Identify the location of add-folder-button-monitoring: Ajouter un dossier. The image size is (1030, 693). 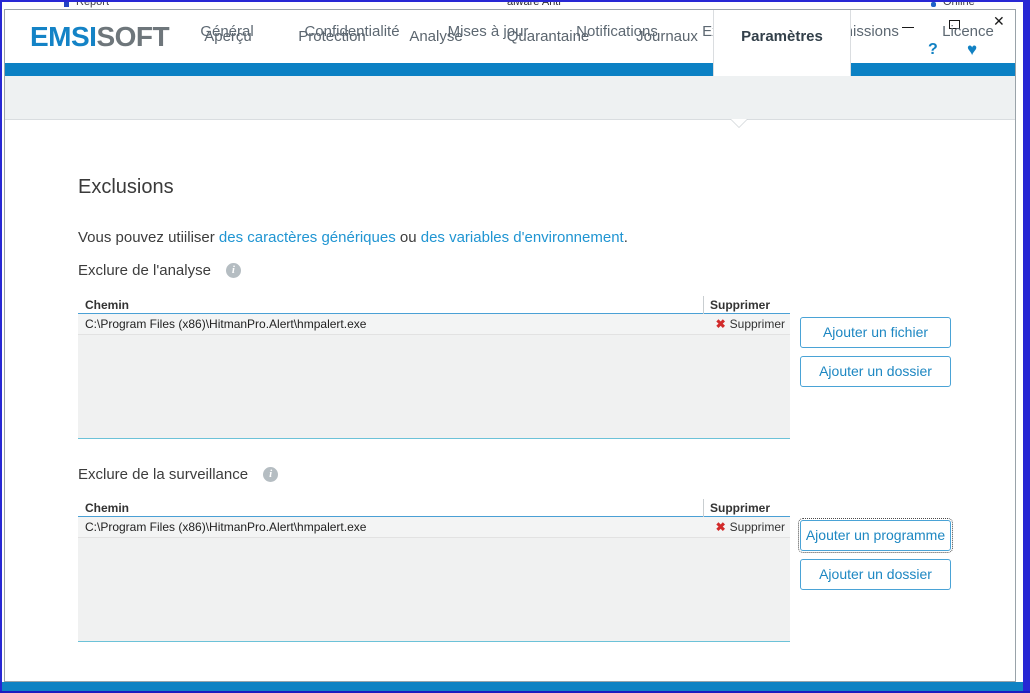
(875, 574).